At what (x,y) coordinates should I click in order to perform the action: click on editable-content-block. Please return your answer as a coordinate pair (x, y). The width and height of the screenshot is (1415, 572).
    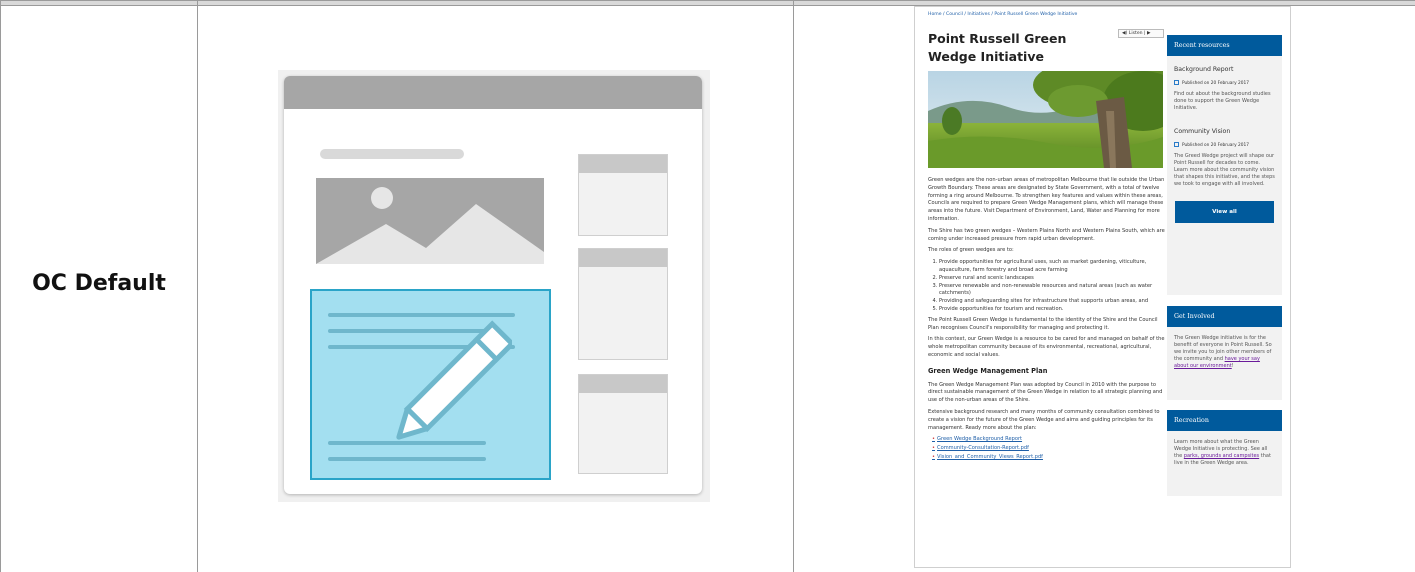
    Looking at the image, I should click on (430, 384).